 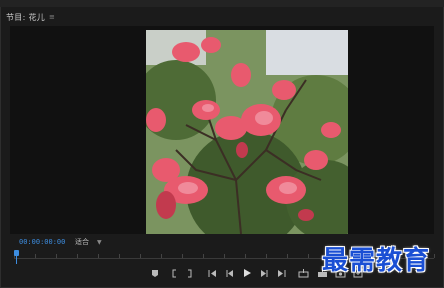 I want to click on play-icon, so click(x=247, y=273).